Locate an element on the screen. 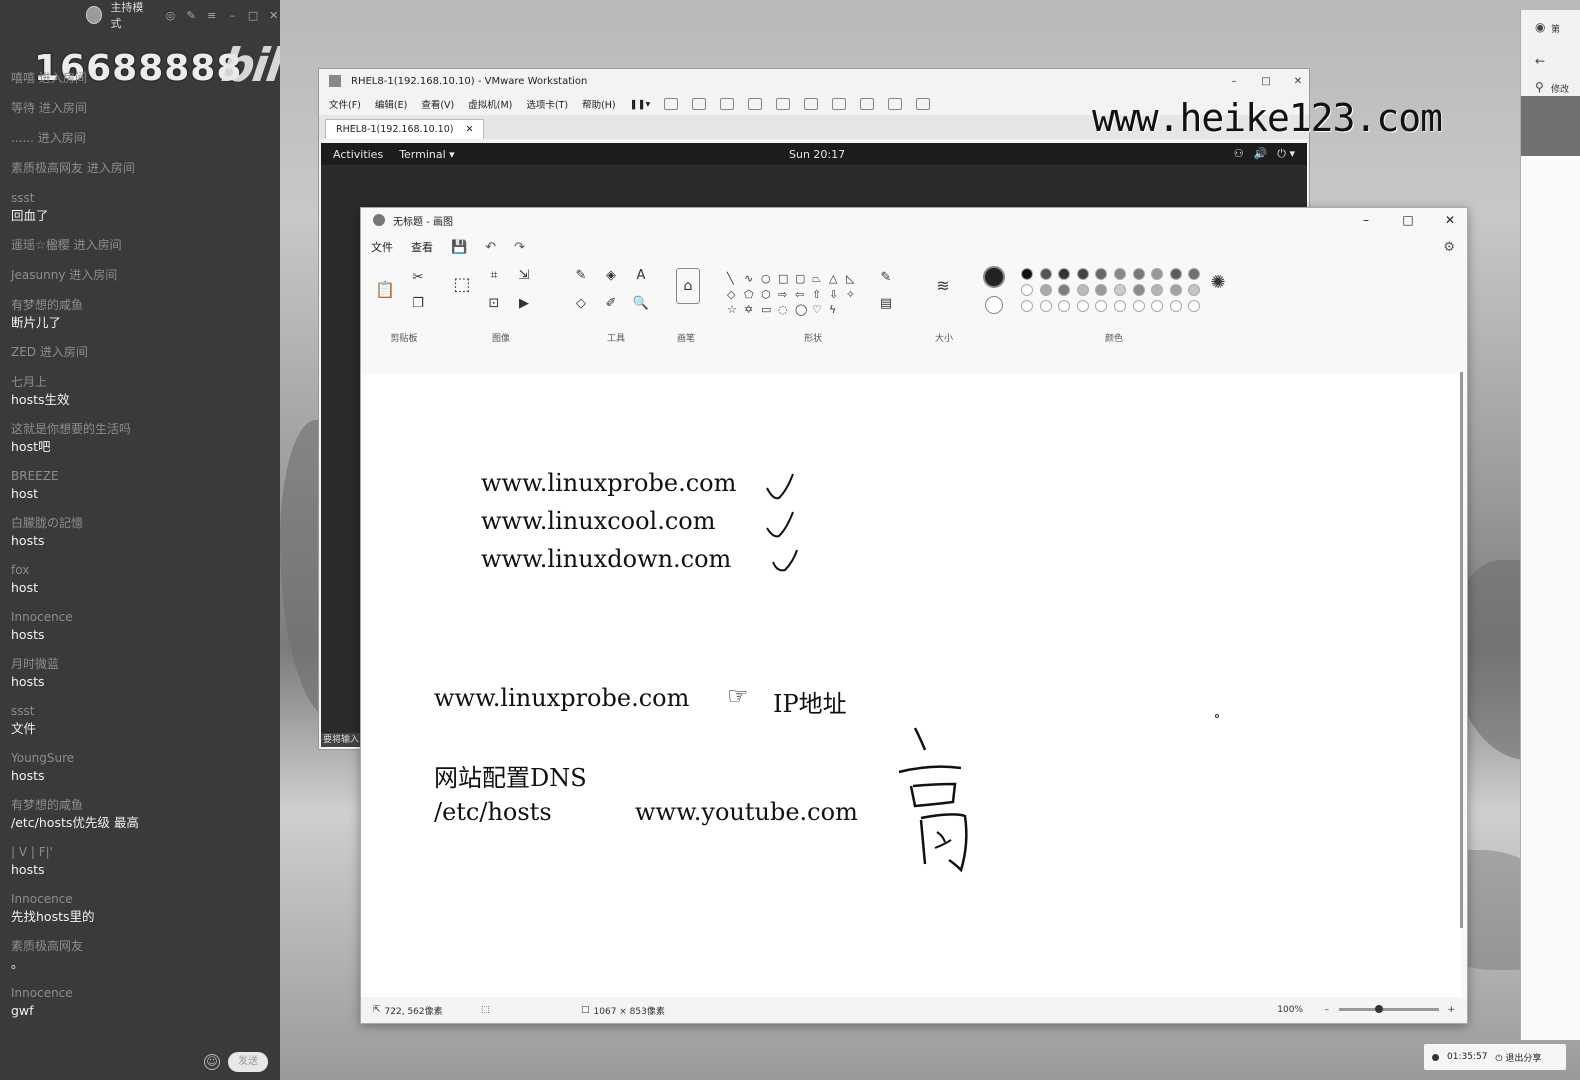  tab-rhel8: RHEL8-1(192.168.10.10) ✕ is located at coordinates (405, 129).